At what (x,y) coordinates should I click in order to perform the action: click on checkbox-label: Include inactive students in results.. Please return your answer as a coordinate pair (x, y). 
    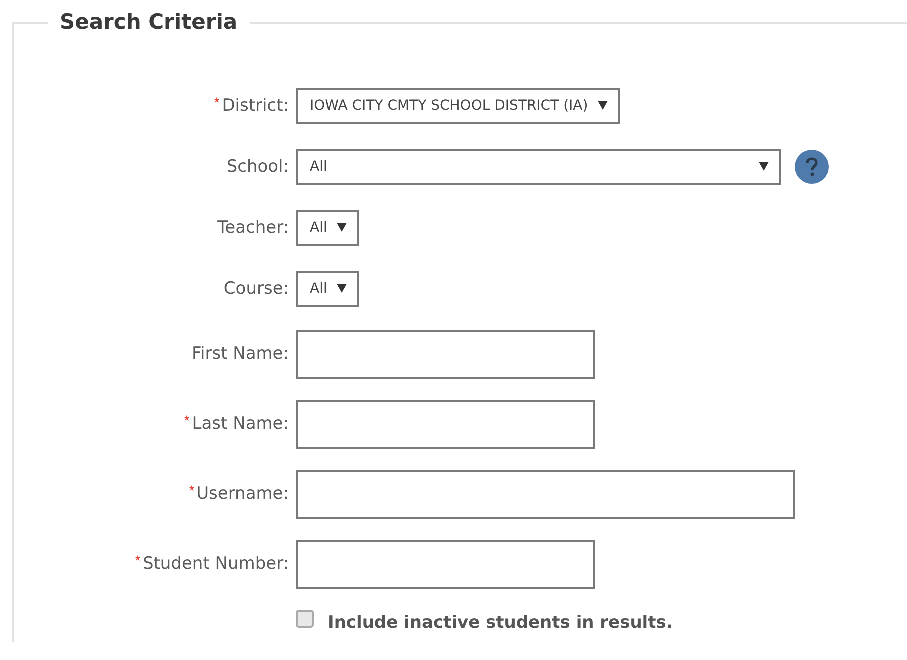
    Looking at the image, I should click on (500, 623).